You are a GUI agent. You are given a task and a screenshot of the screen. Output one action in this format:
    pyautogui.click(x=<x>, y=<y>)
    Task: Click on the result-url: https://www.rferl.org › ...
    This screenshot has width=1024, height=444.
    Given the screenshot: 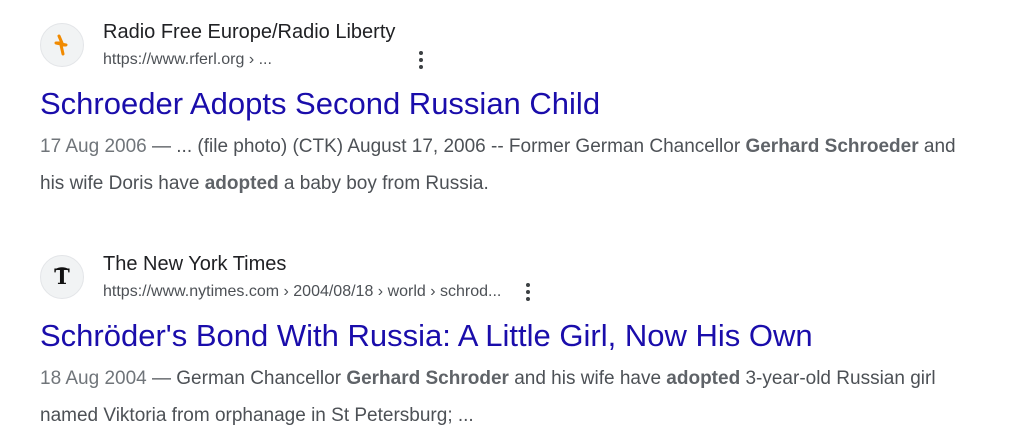 What is the action you would take?
    pyautogui.click(x=187, y=60)
    